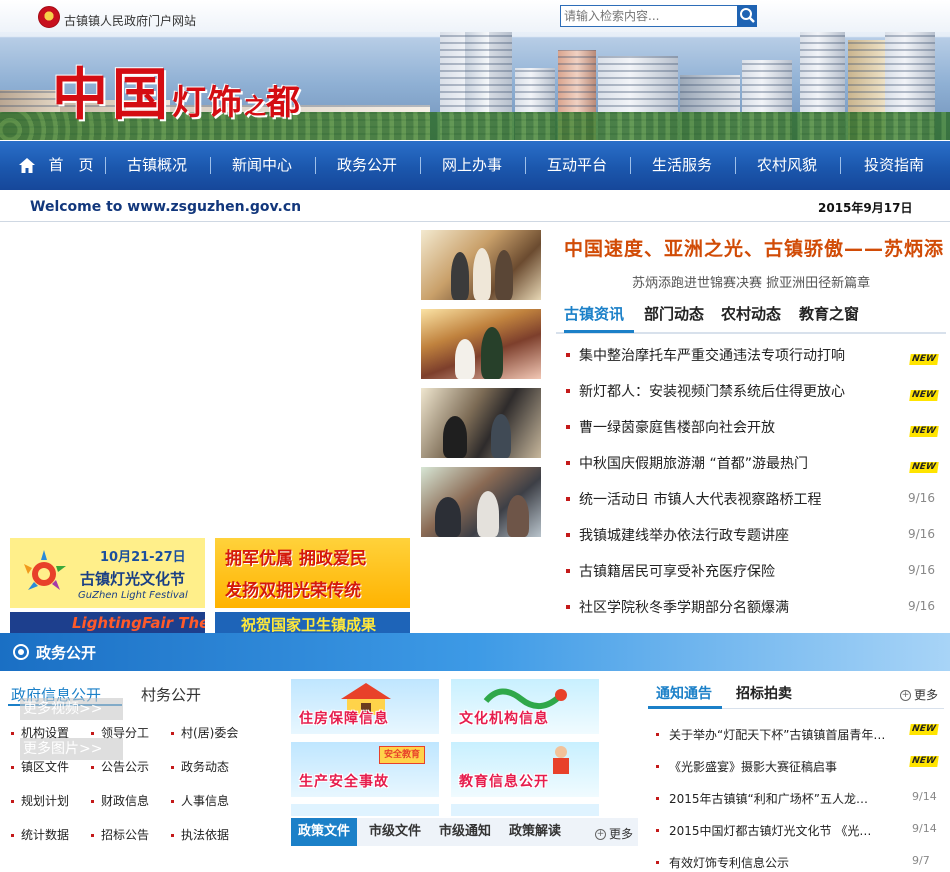  What do you see at coordinates (677, 571) in the screenshot?
I see `news-title: 古镇籍居民可享受补充医疗保险` at bounding box center [677, 571].